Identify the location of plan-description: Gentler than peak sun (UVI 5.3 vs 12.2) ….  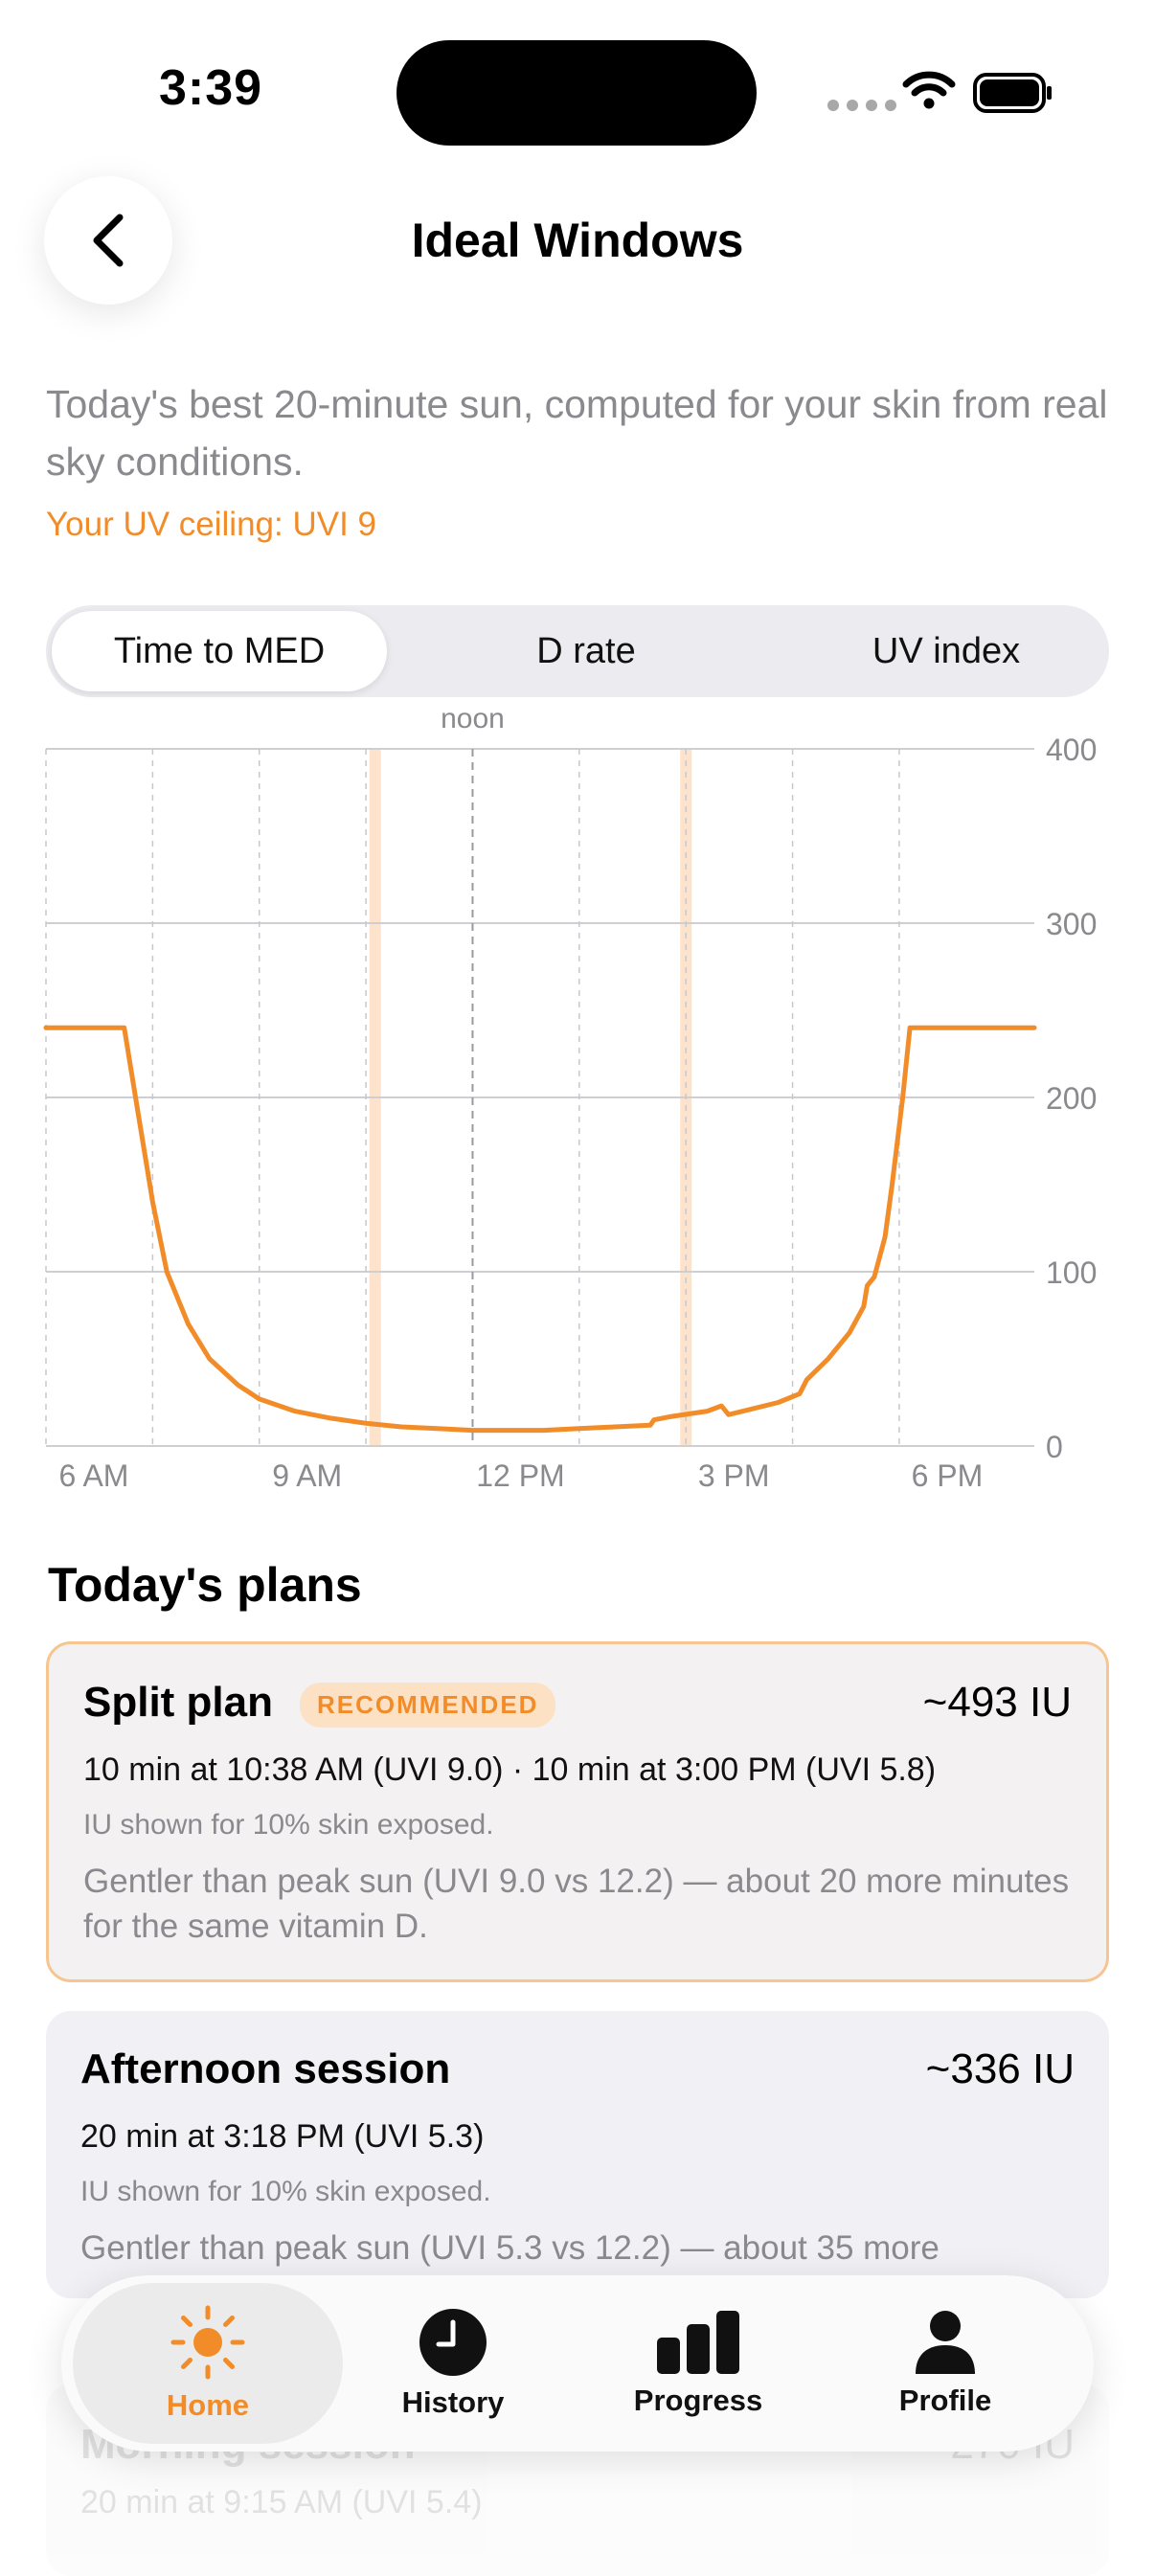
(510, 2248).